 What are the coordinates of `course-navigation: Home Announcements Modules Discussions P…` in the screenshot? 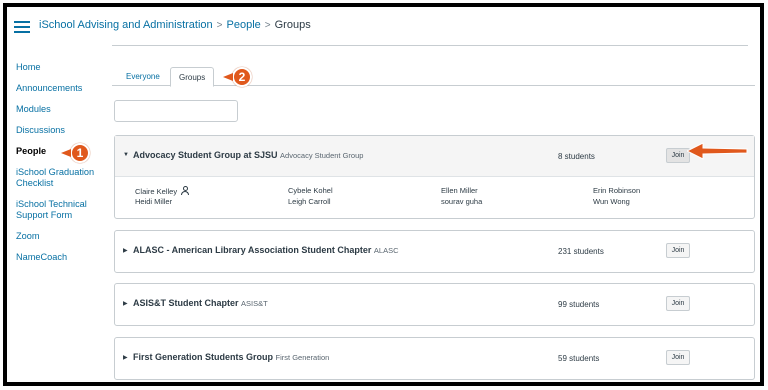 It's located at (61, 162).